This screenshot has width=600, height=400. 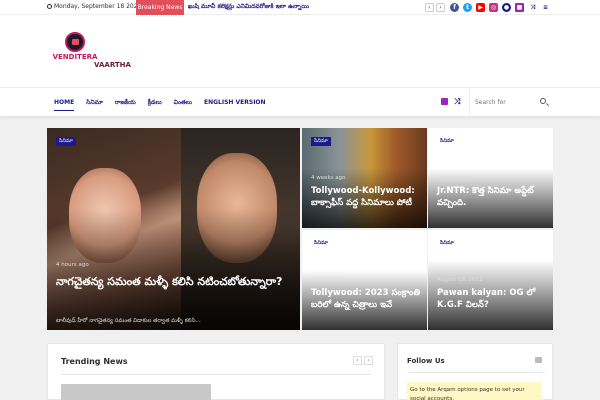 What do you see at coordinates (64, 102) in the screenshot?
I see `nav-item-home: HOME` at bounding box center [64, 102].